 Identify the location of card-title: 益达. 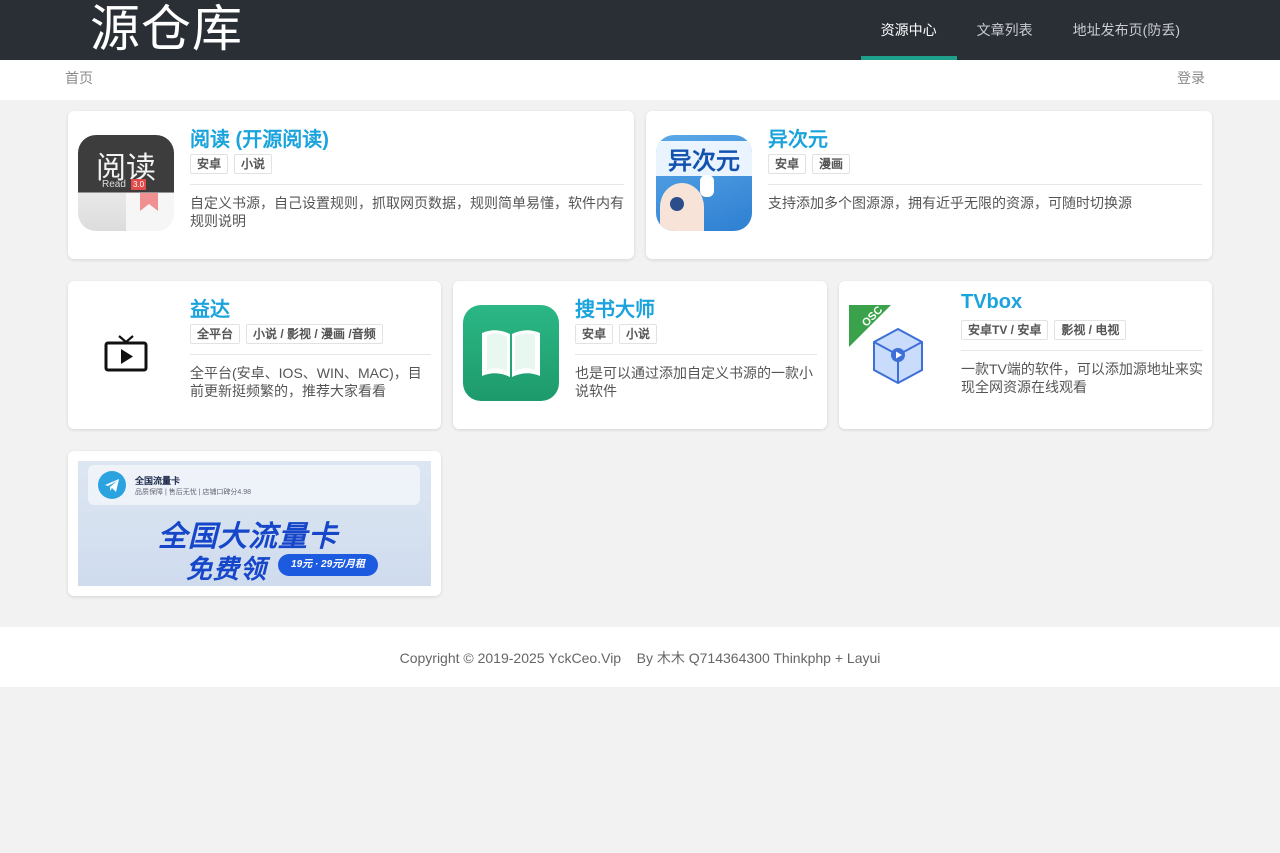
(210, 307).